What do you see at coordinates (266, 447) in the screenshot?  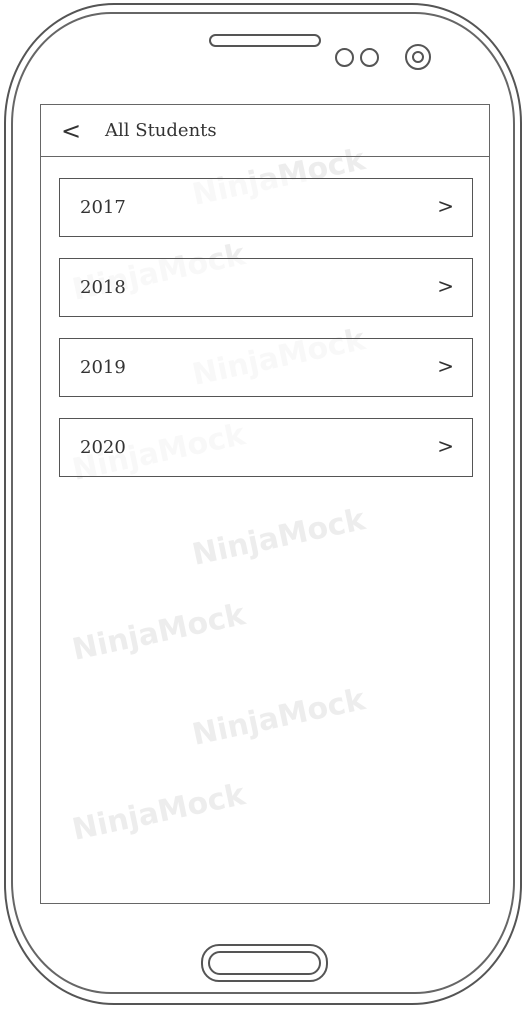 I see `year-item-2020: 2020 >` at bounding box center [266, 447].